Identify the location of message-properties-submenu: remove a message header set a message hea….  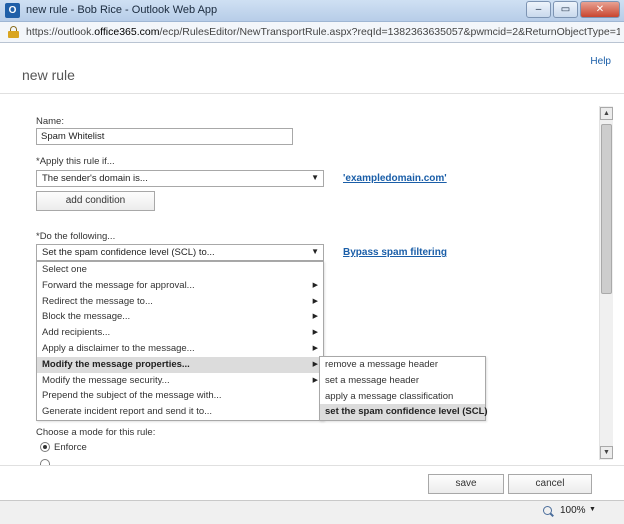
(403, 389).